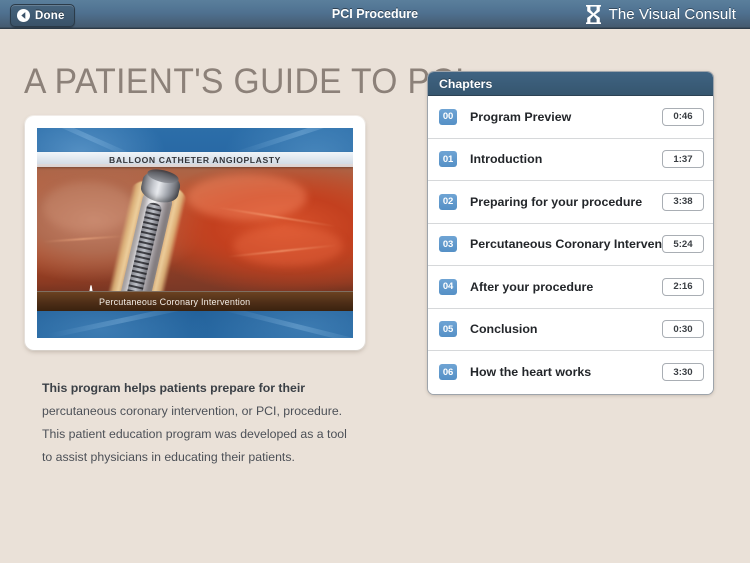  What do you see at coordinates (683, 372) in the screenshot?
I see `chapter-duration-badge: 3:30` at bounding box center [683, 372].